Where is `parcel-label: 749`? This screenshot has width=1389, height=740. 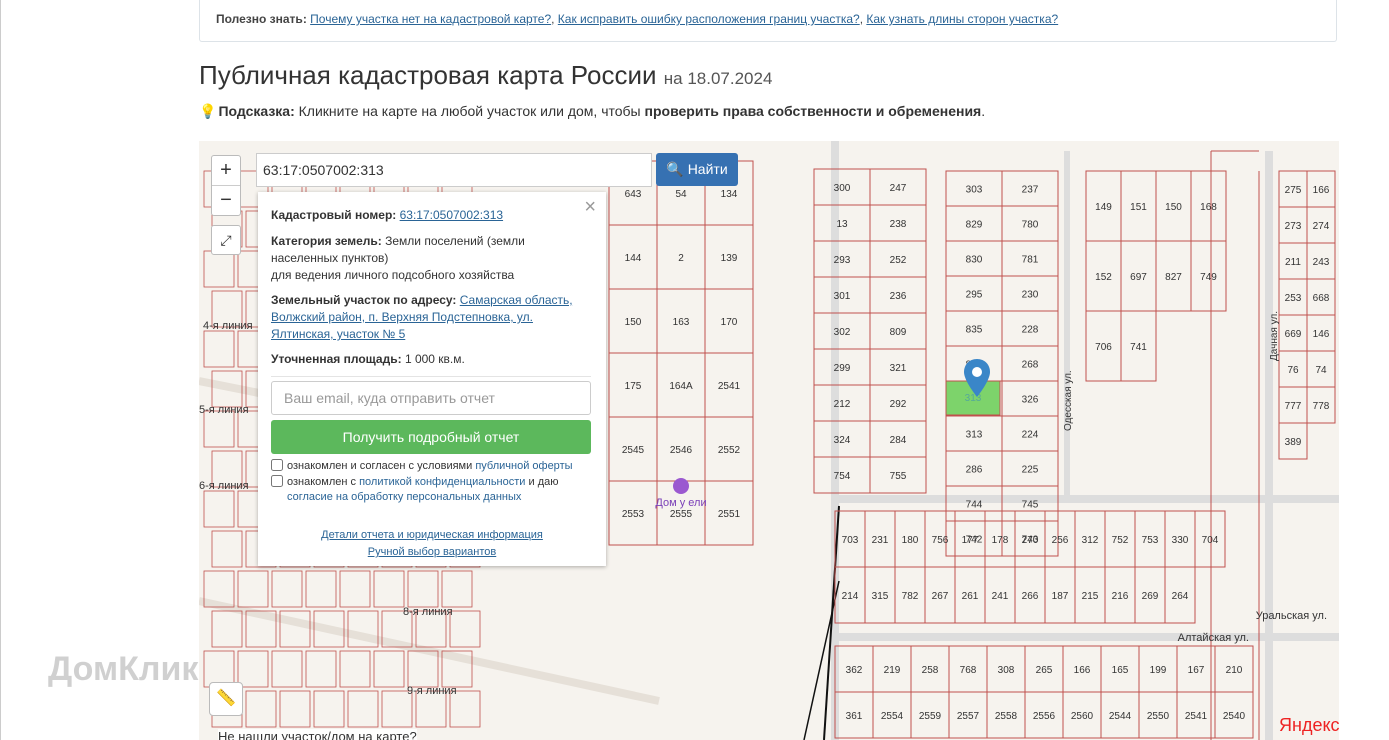
parcel-label: 749 is located at coordinates (1208, 277).